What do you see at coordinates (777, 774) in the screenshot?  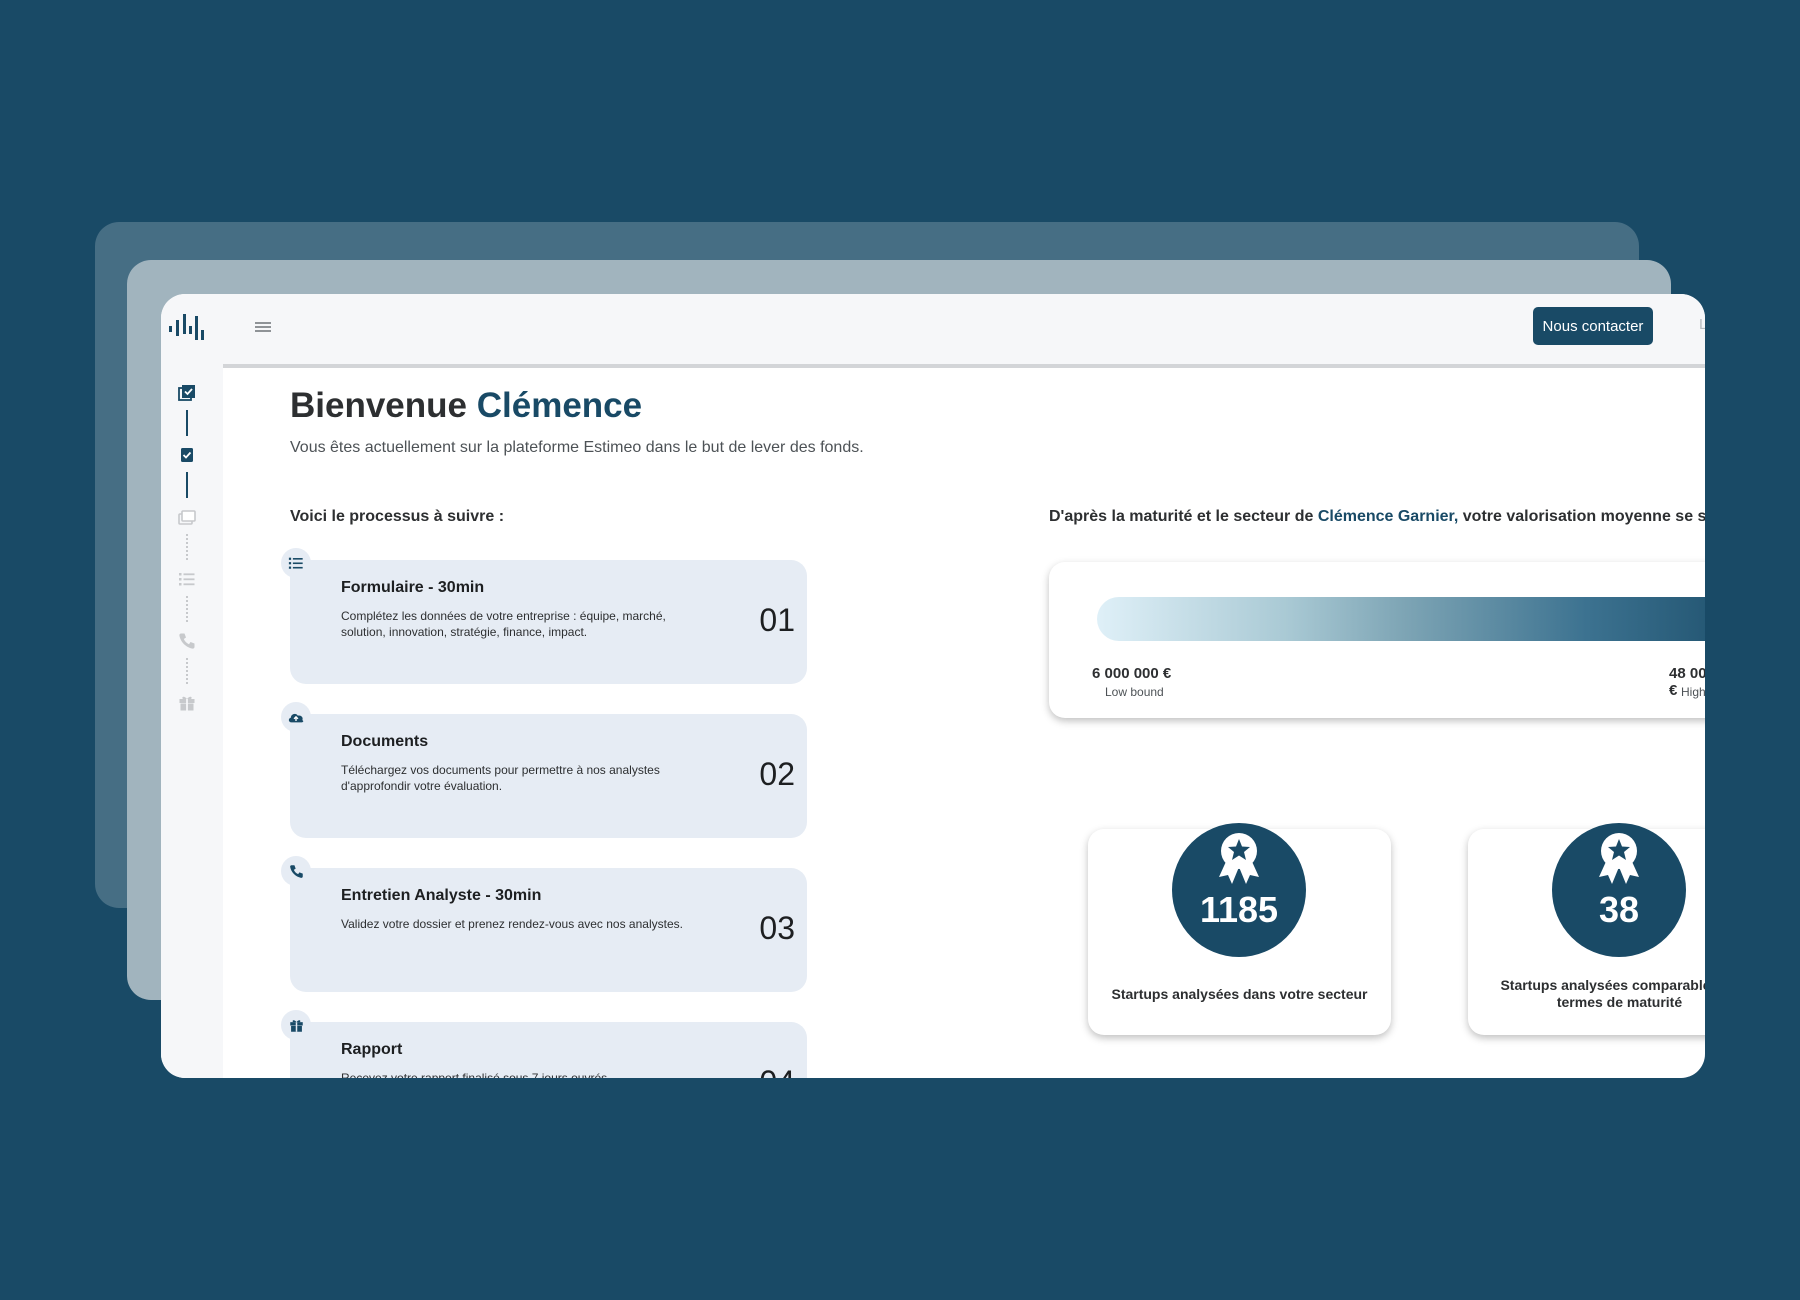 I see `step-number: 02` at bounding box center [777, 774].